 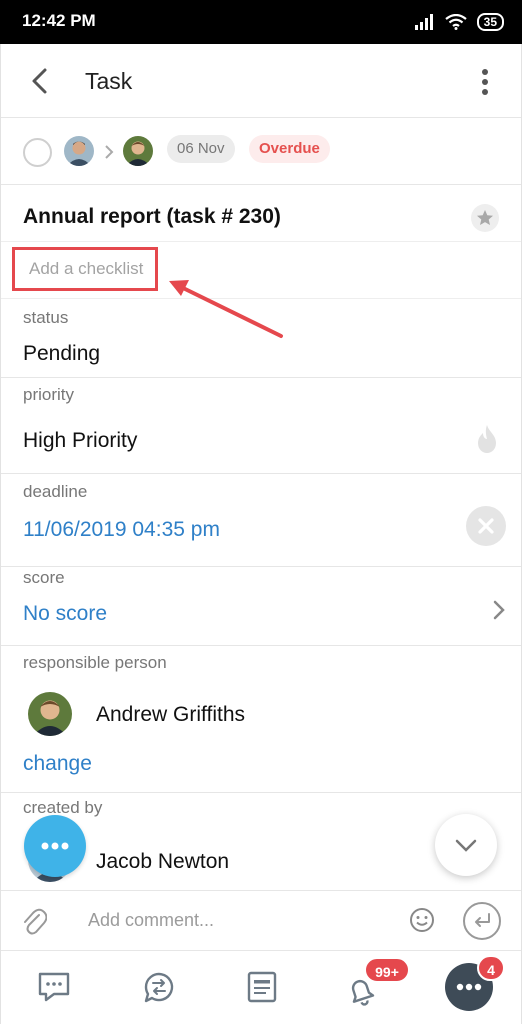 What do you see at coordinates (289, 149) in the screenshot?
I see `overdue-badge: Overdue` at bounding box center [289, 149].